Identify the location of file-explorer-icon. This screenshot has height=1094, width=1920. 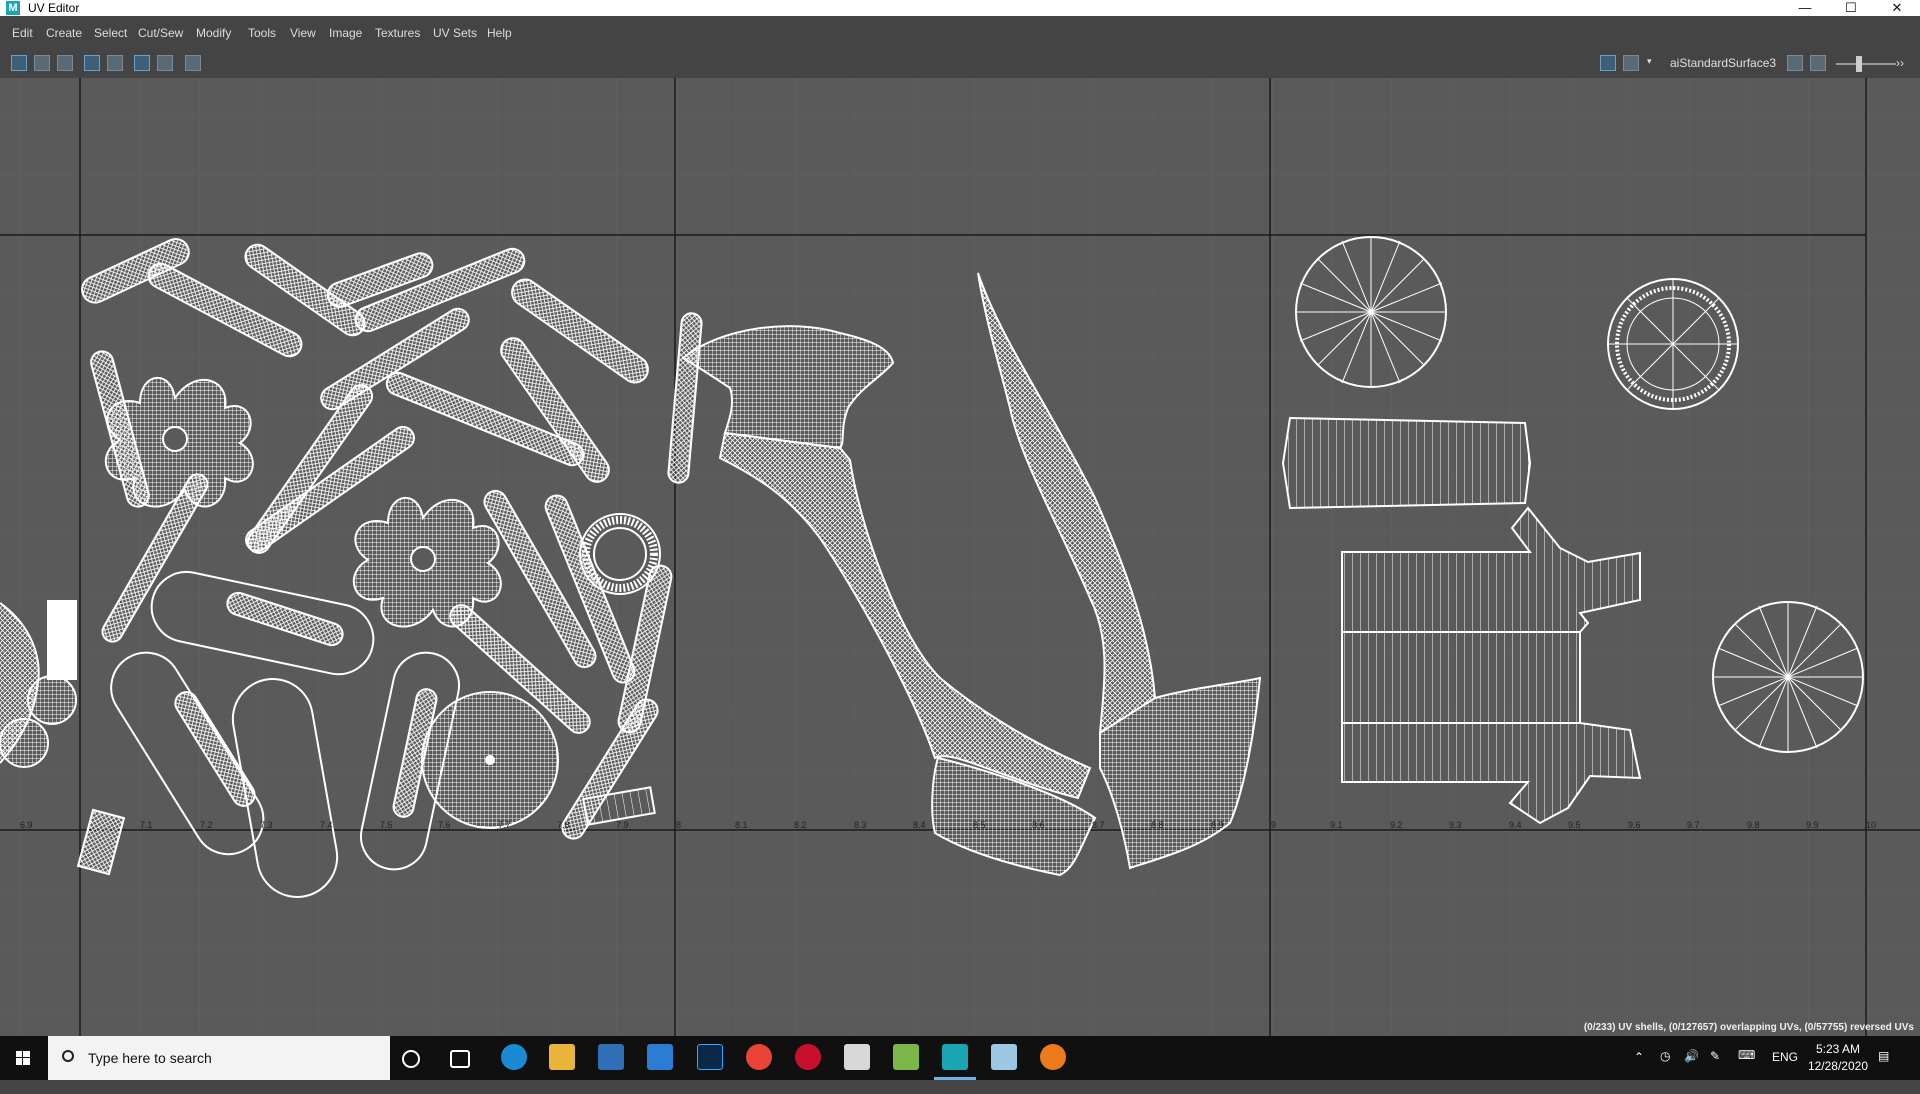
(562, 1057).